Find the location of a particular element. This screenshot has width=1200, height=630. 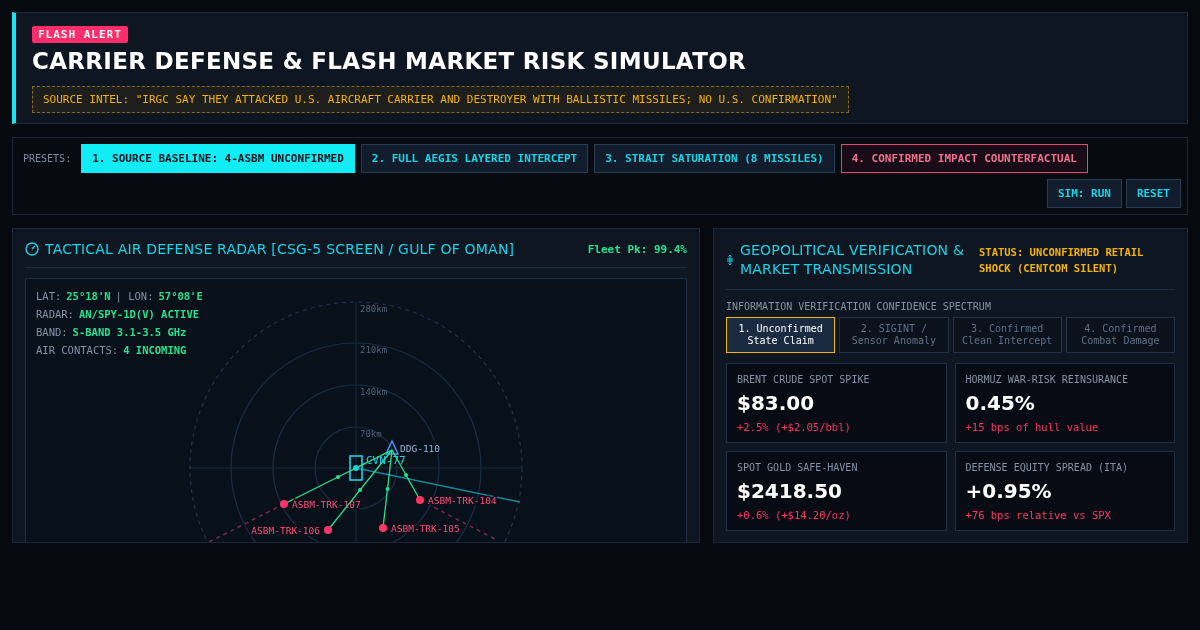

contact-label: ASBM-TRK-104 is located at coordinates (462, 500).